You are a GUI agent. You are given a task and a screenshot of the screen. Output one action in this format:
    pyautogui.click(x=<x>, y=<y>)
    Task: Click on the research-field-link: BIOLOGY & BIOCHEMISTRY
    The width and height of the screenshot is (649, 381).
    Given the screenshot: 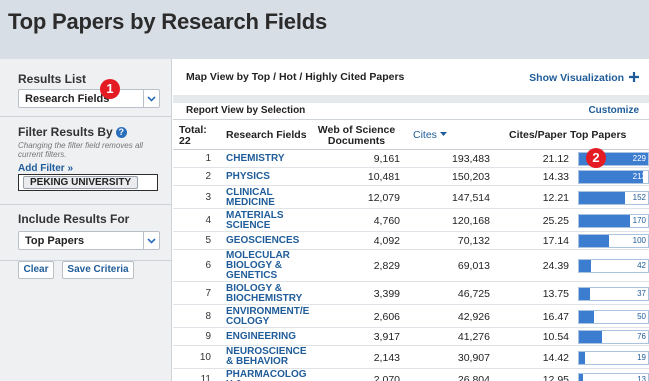 What is the action you would take?
    pyautogui.click(x=267, y=294)
    